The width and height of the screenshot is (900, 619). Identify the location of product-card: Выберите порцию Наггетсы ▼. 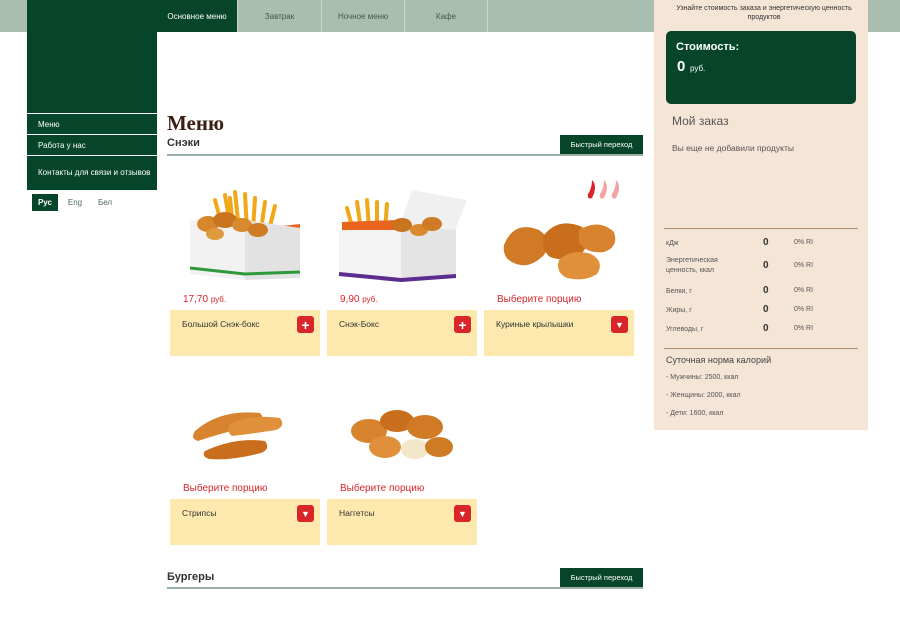
(402, 457).